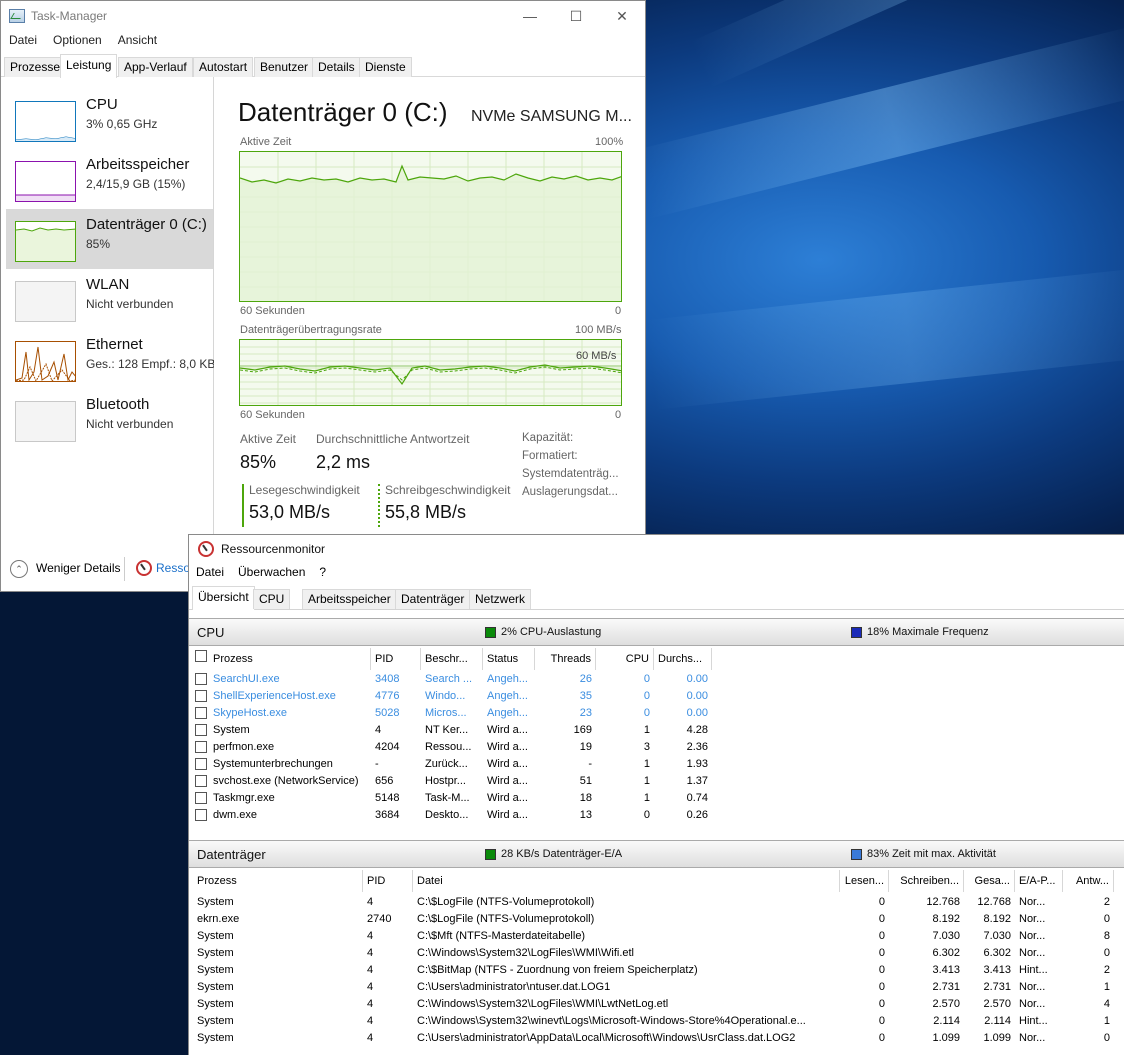 This screenshot has height=1055, width=1124. Describe the element at coordinates (994, 902) in the screenshot. I see `total-bytes: 12.768` at that location.